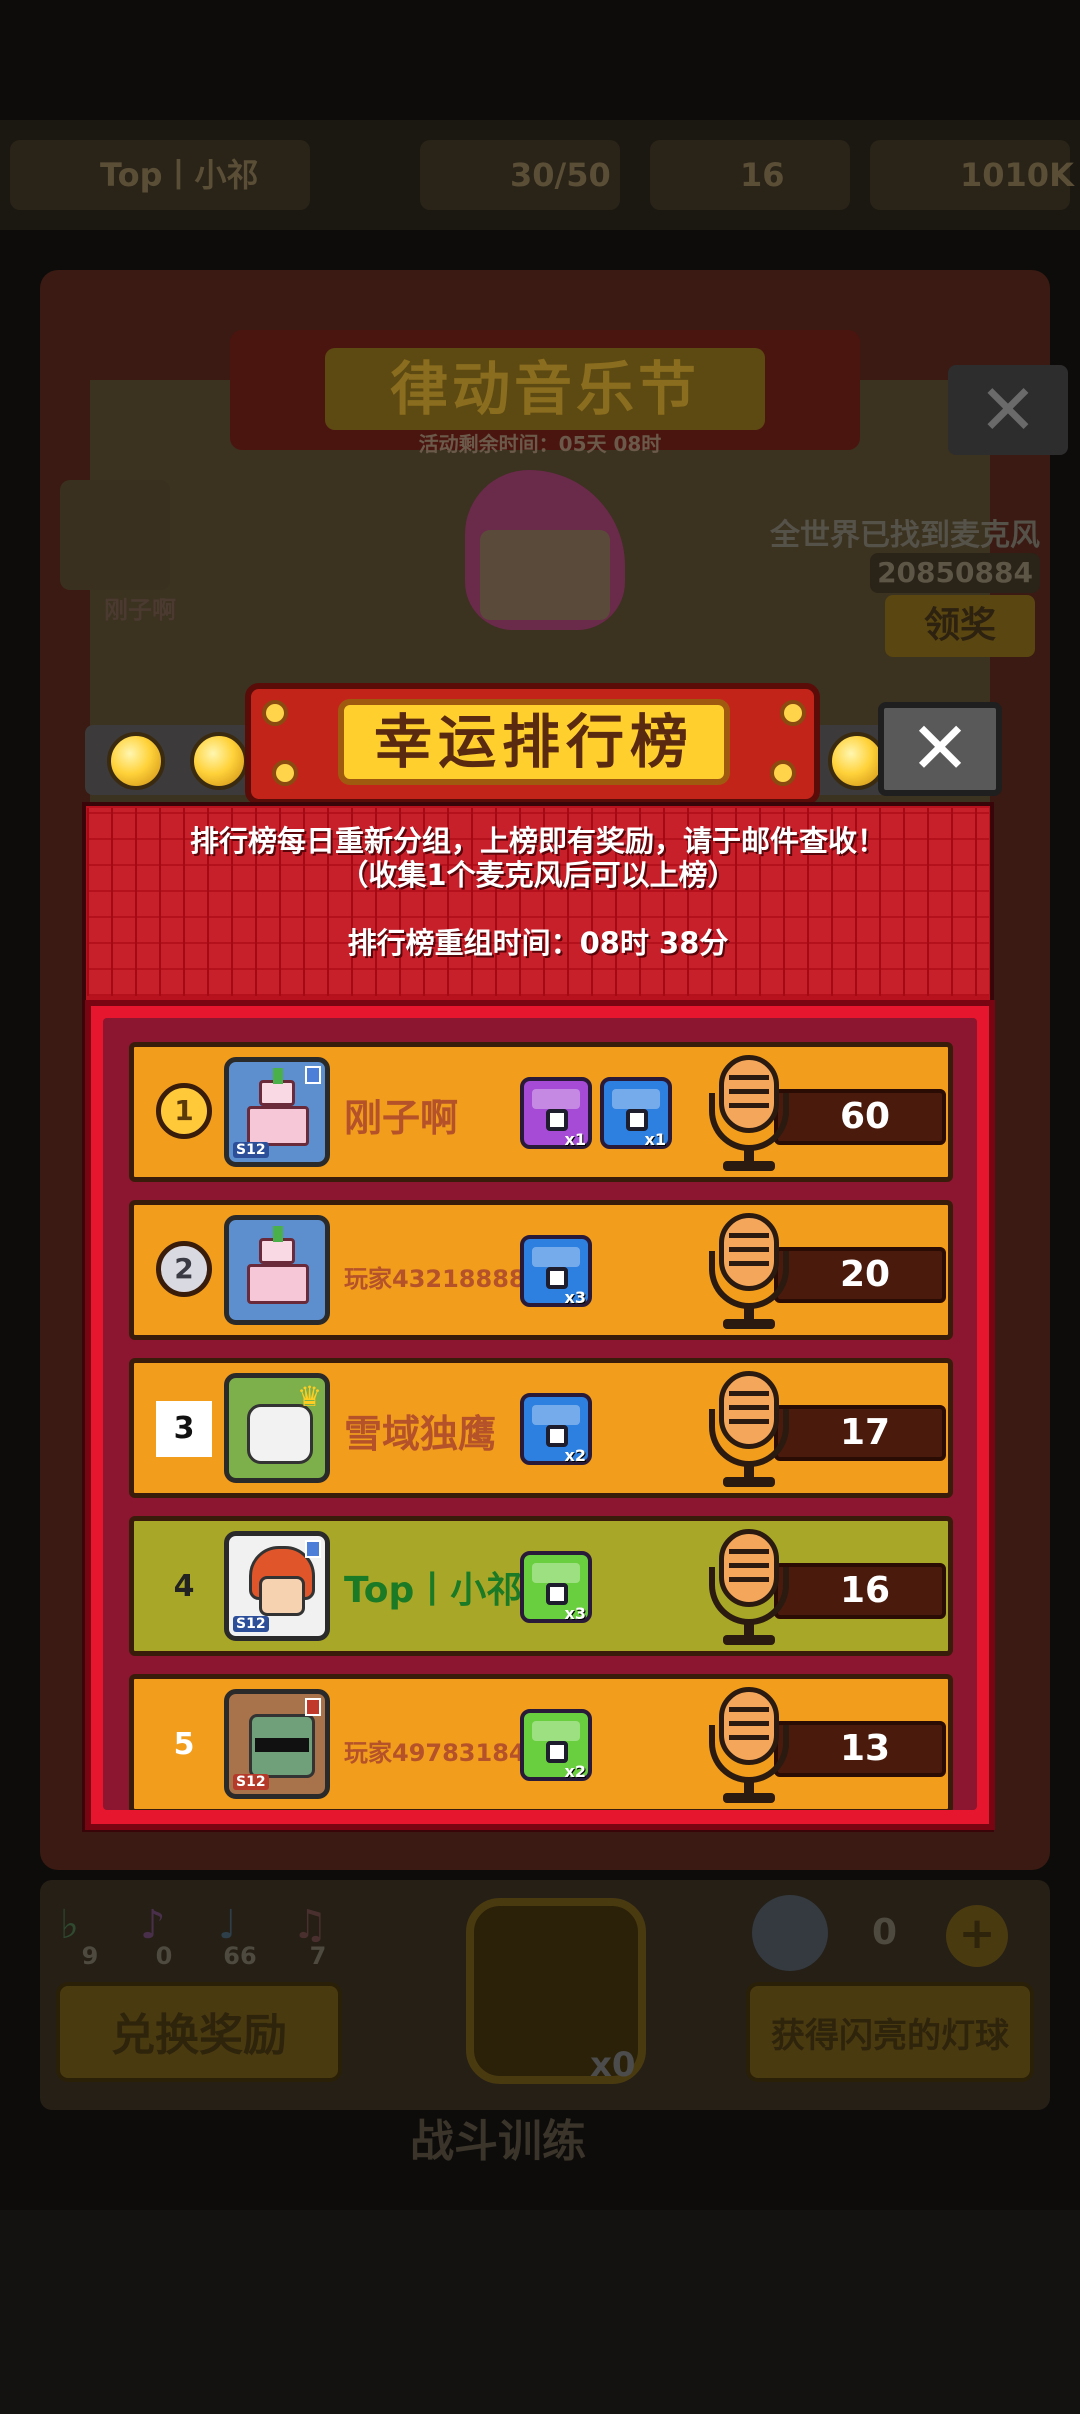 The height and width of the screenshot is (2414, 1080). I want to click on score: 20, so click(860, 1275).